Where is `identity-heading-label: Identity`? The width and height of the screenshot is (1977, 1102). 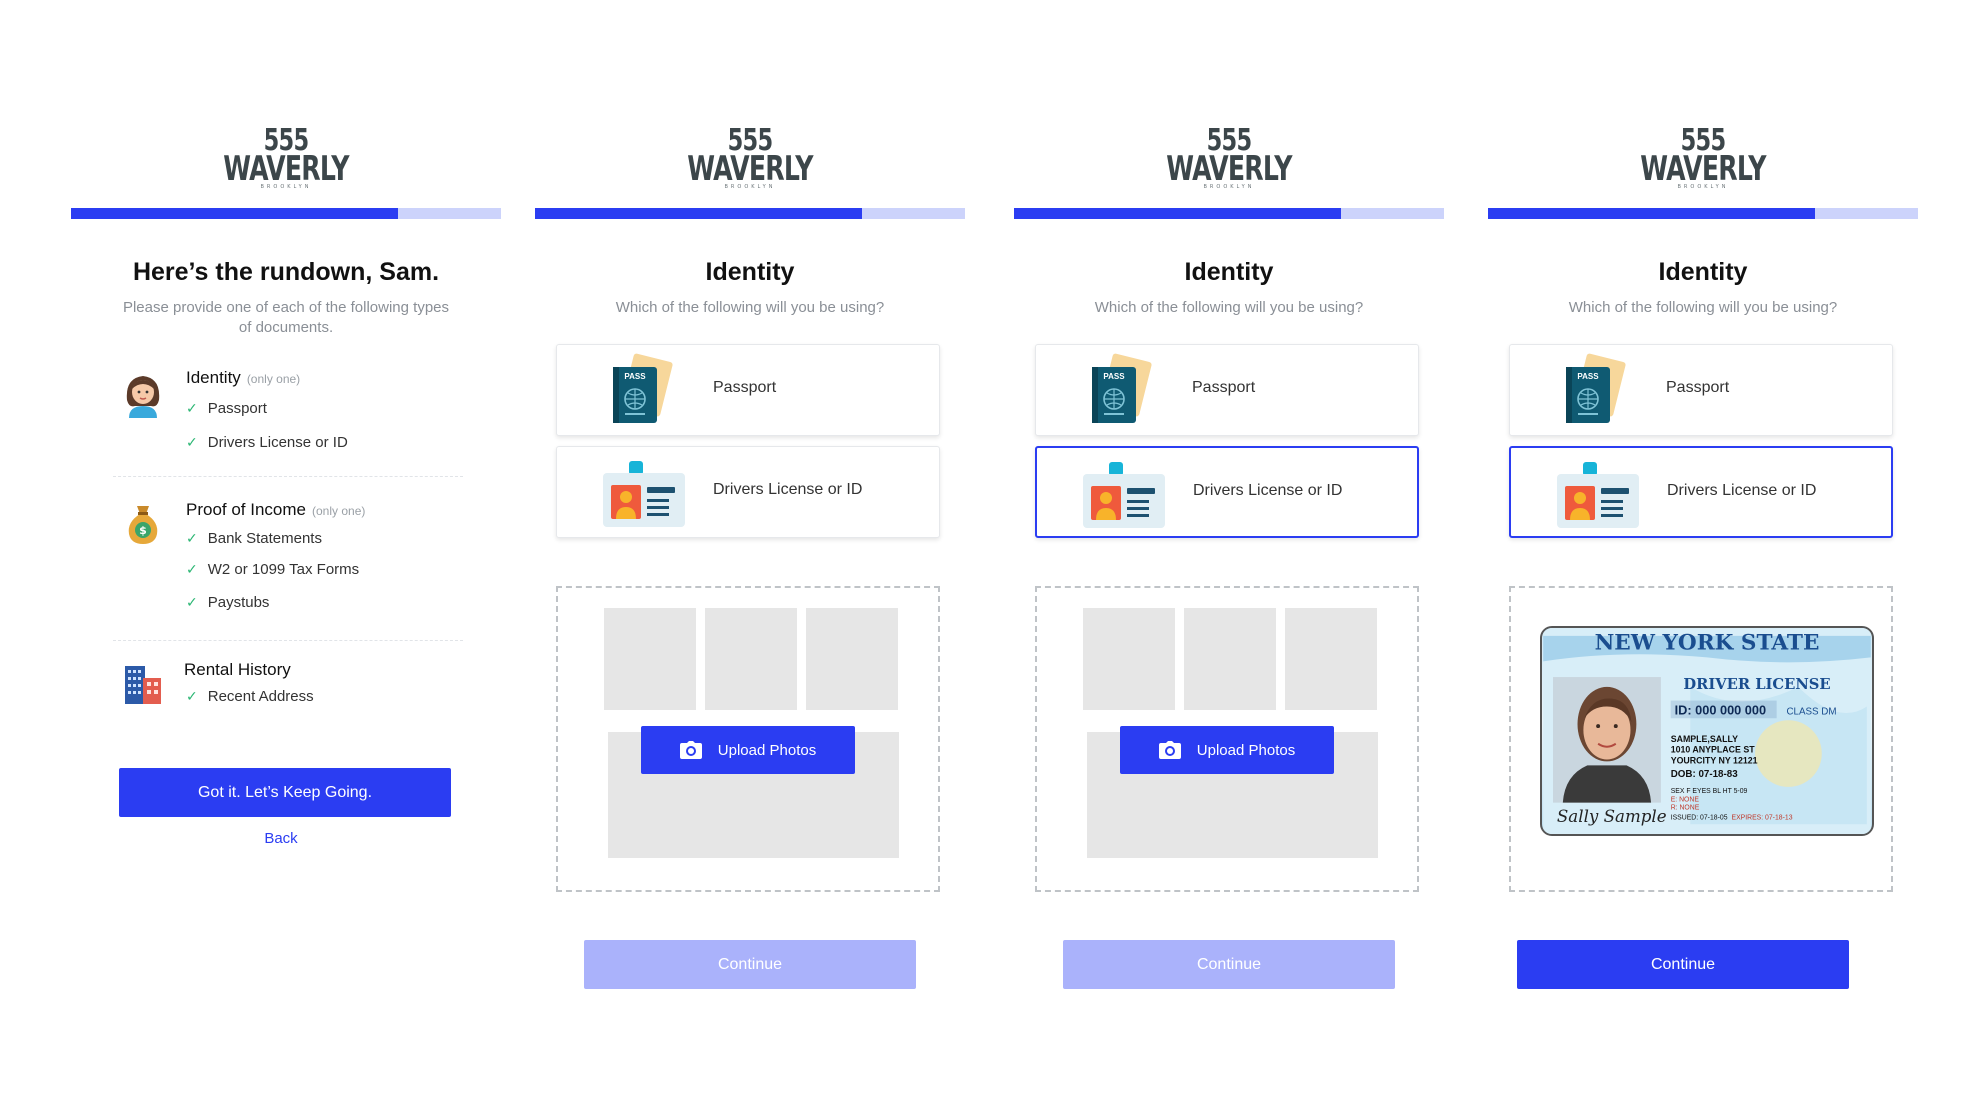 identity-heading-label: Identity is located at coordinates (213, 377).